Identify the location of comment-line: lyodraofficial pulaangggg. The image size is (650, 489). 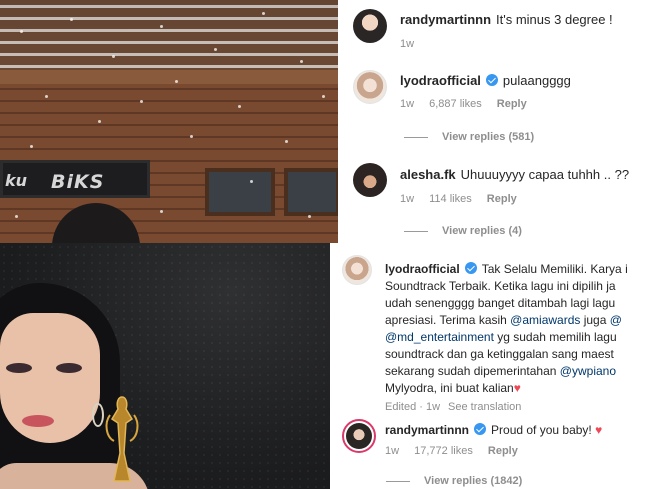
(485, 80).